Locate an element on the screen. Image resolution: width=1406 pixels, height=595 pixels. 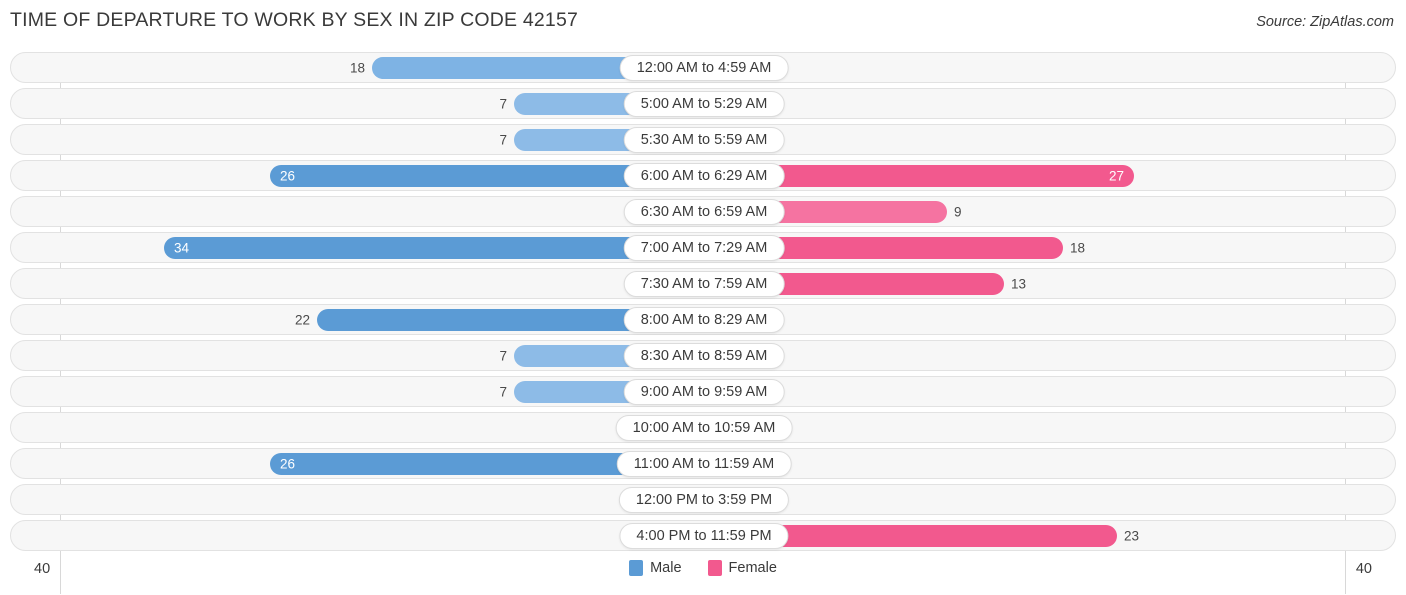
category-label: 9:00 AM to 9:59 AM is located at coordinates (704, 391).